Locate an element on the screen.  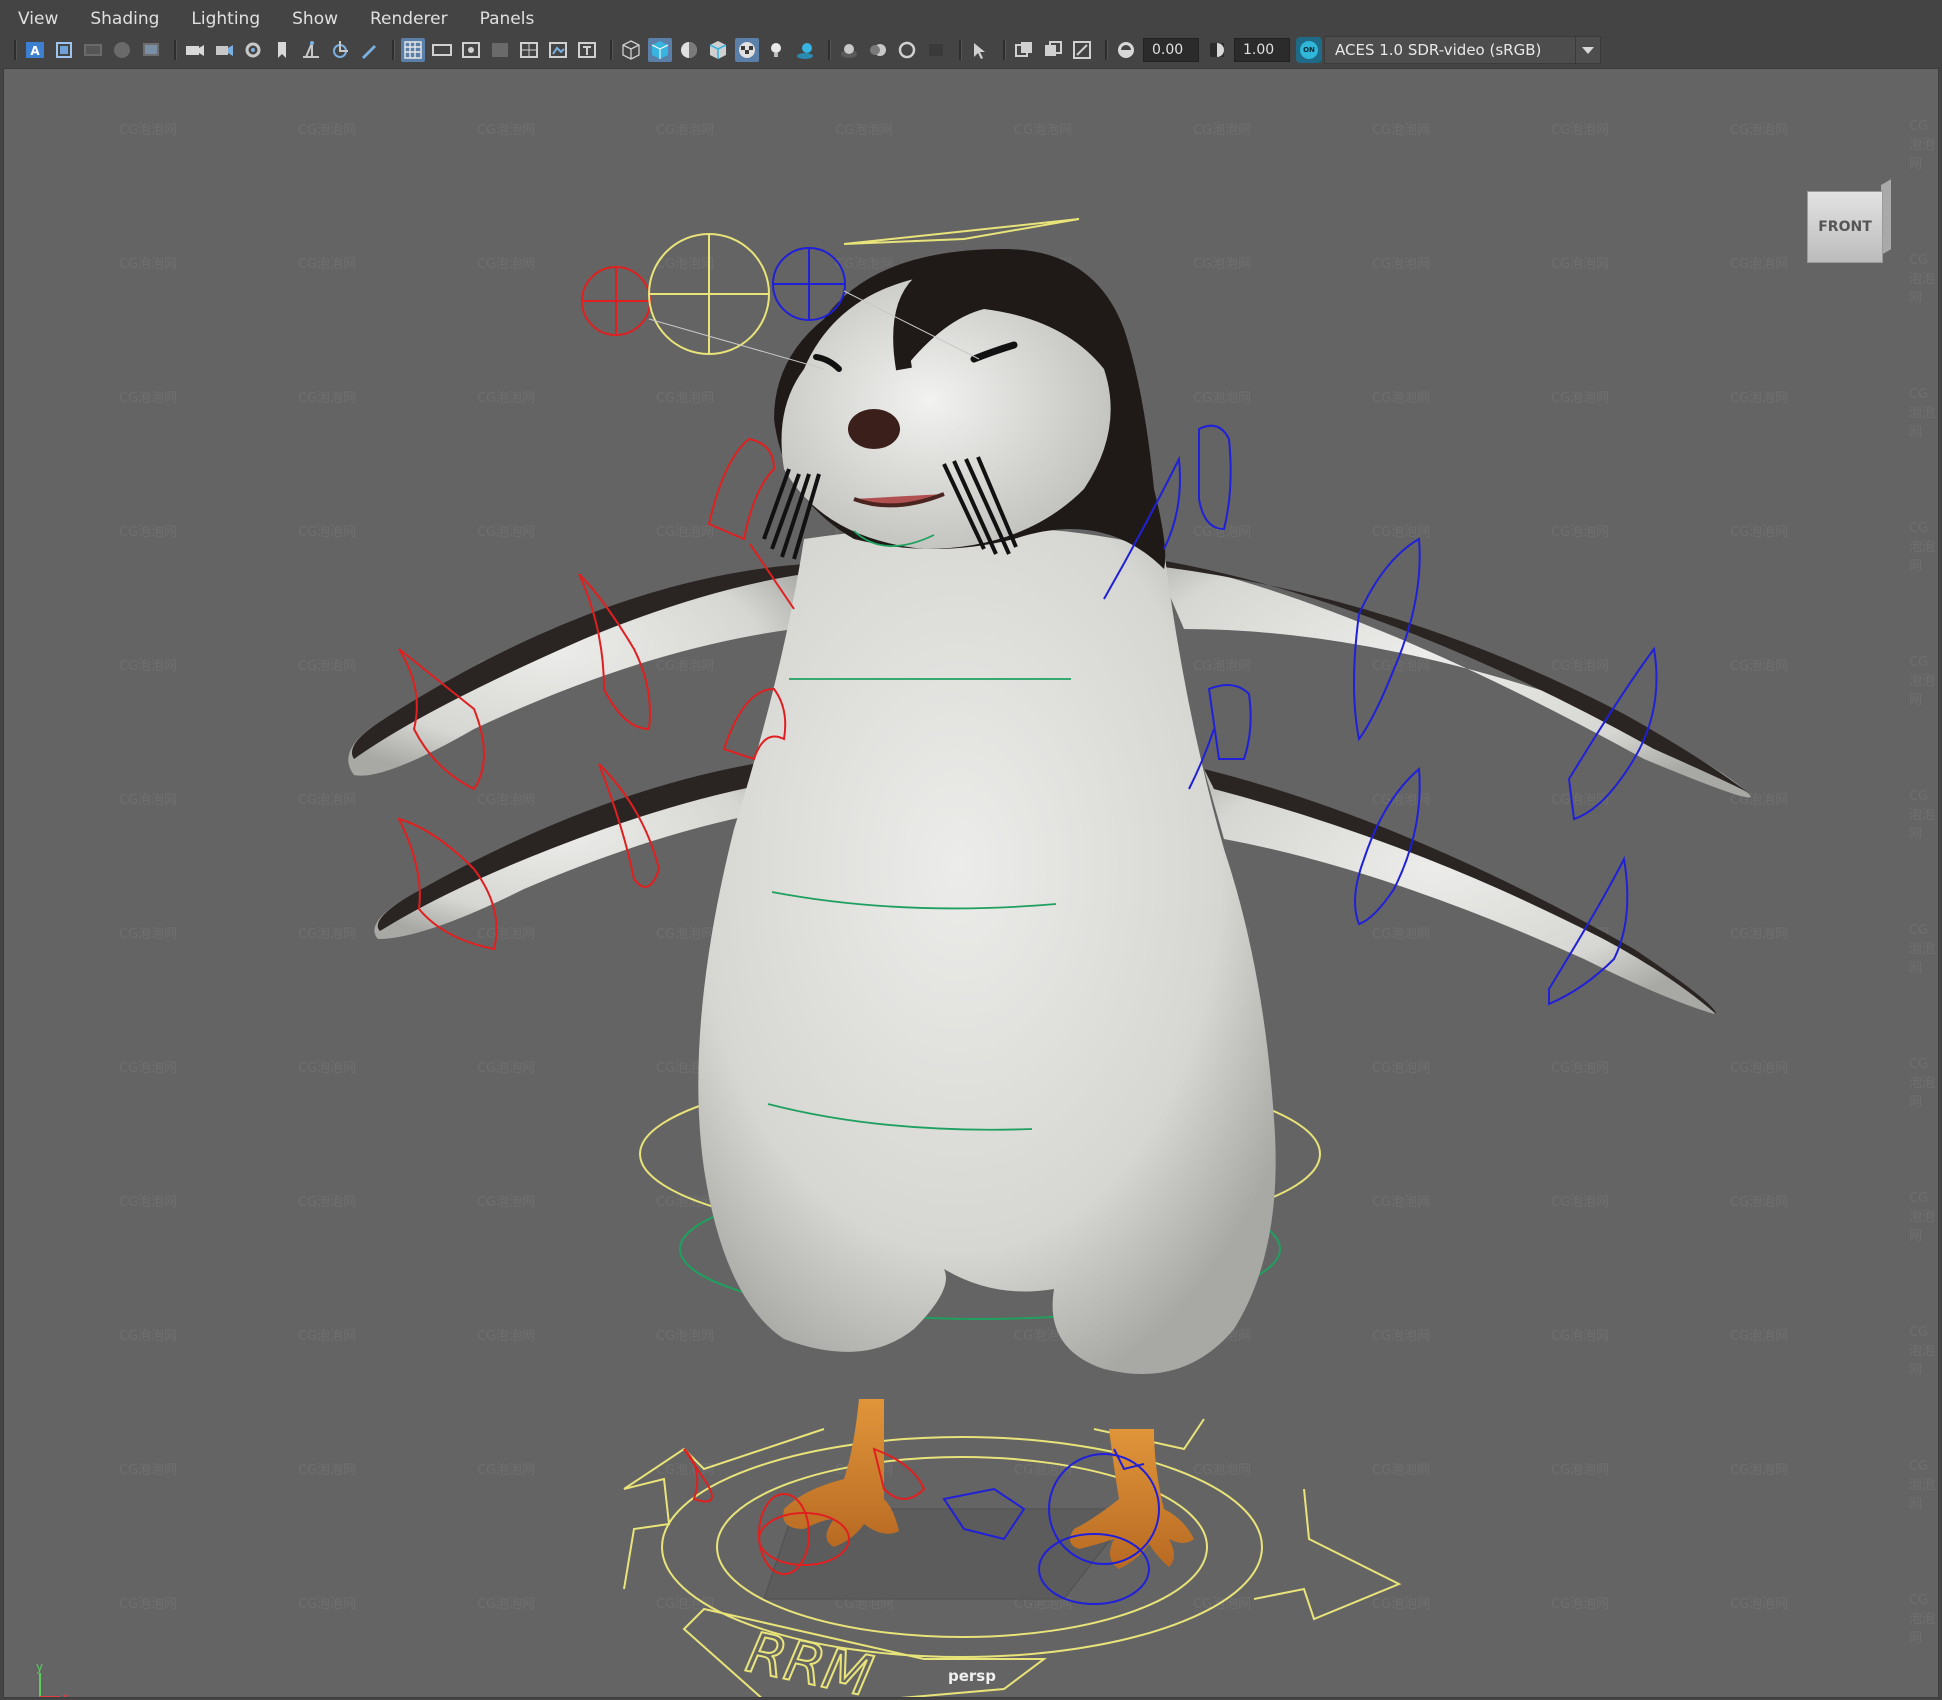
menu-renderer: Renderer is located at coordinates (405, 19).